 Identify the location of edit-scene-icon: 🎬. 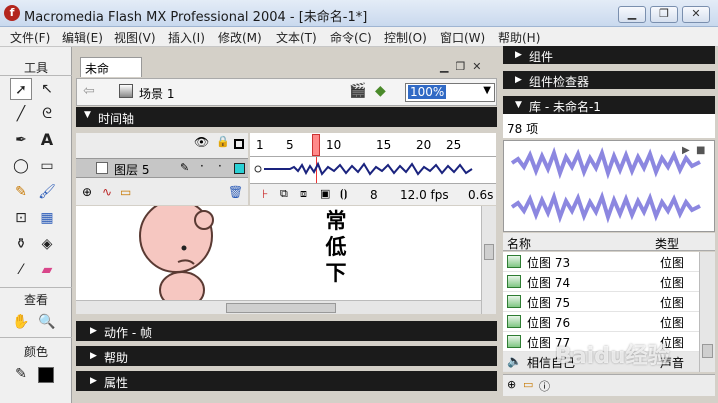
(357, 91).